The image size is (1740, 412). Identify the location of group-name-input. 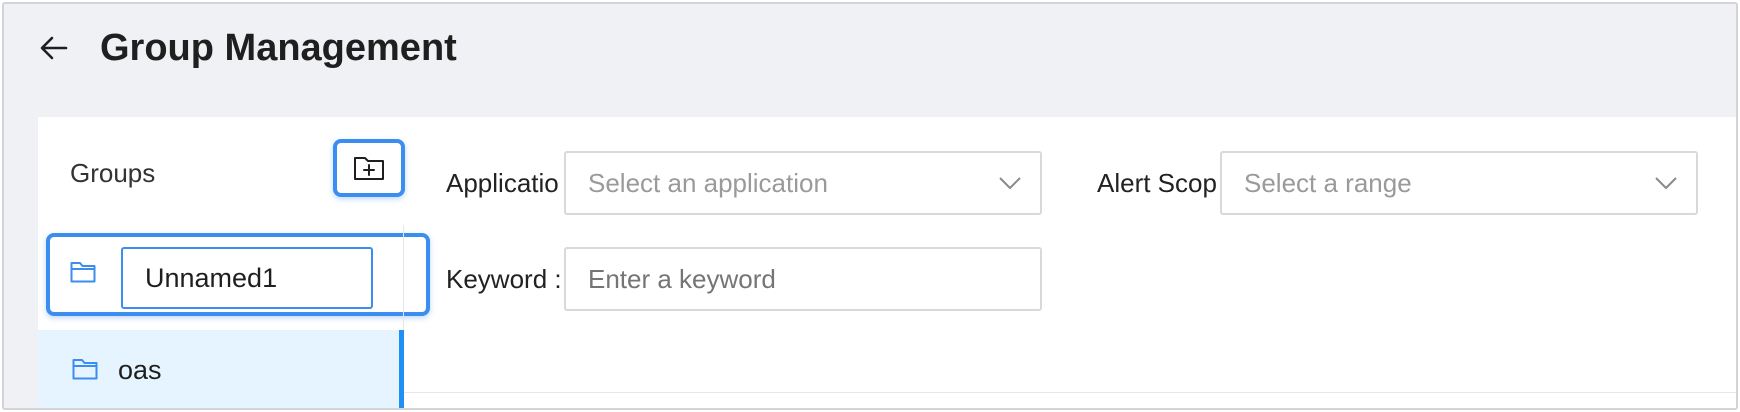
(247, 278).